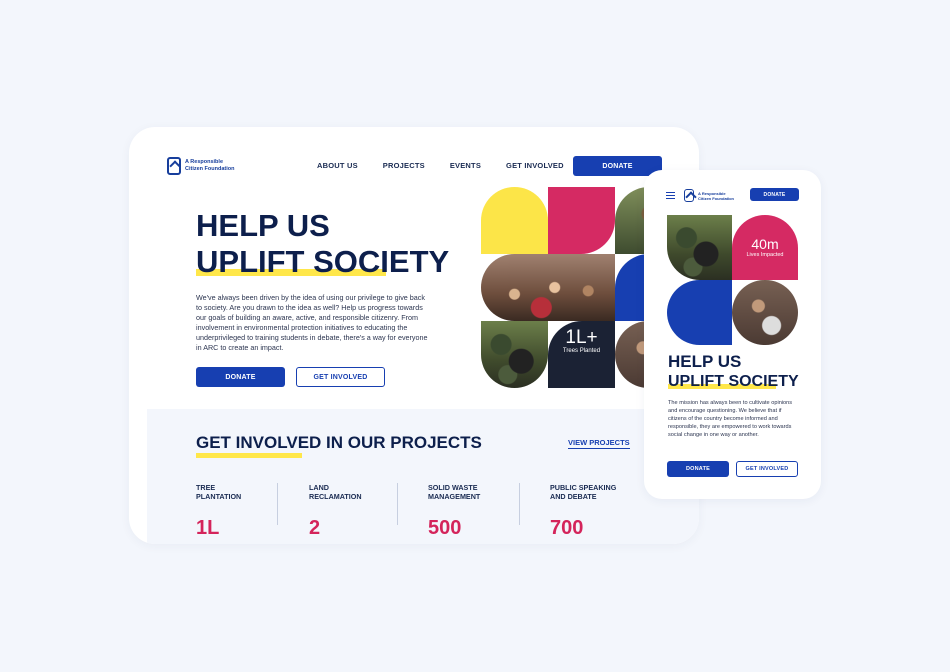  Describe the element at coordinates (765, 312) in the screenshot. I see `mobile-photo-students` at that location.